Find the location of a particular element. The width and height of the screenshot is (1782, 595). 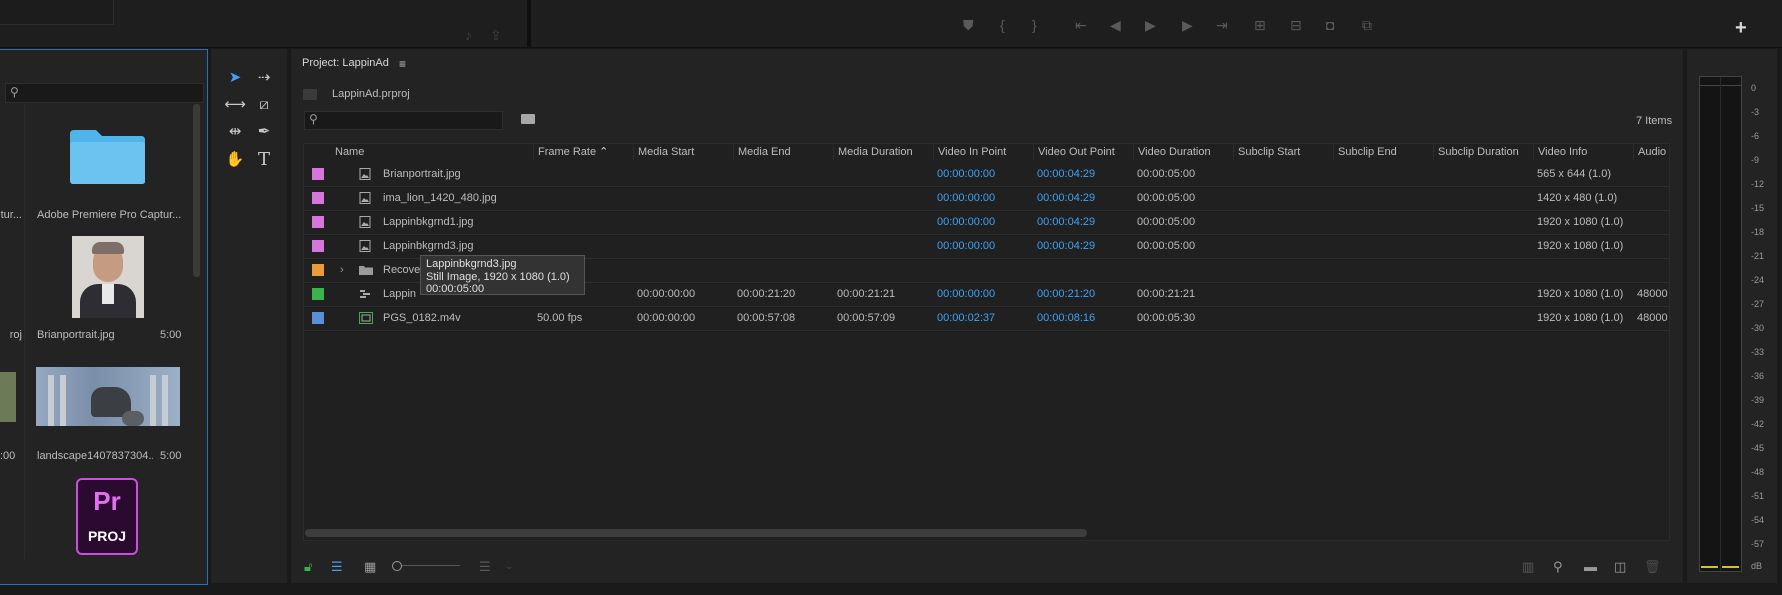

marker-icon: ⛊ is located at coordinates (968, 25).